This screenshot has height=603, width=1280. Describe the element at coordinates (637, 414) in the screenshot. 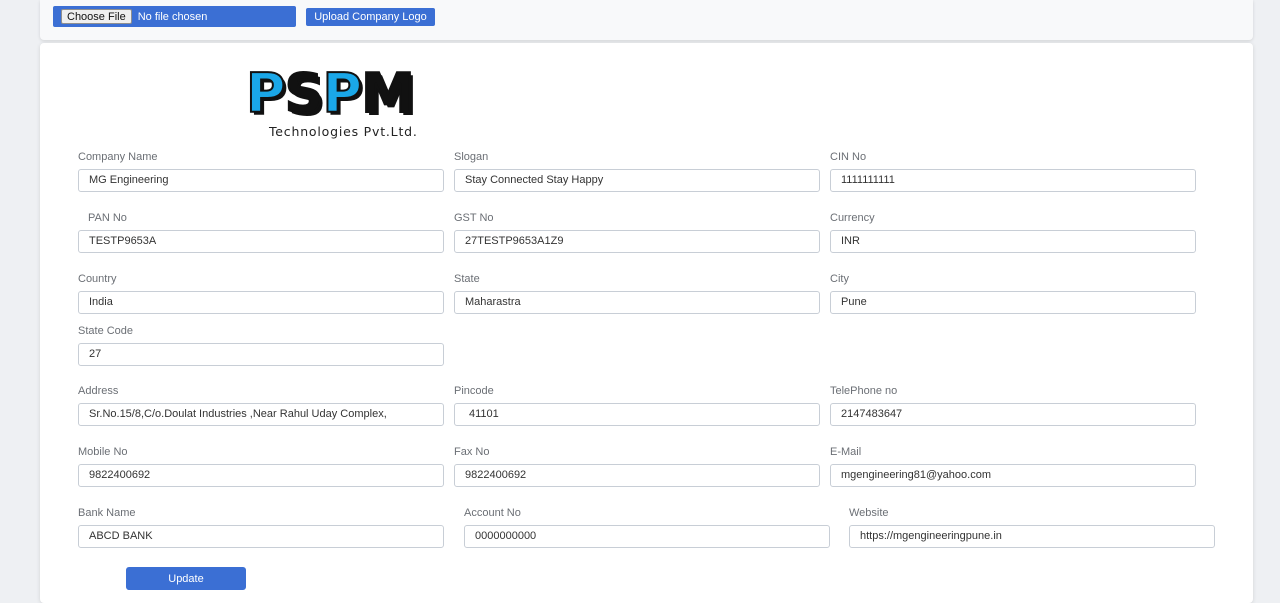

I see `pincode-input: 41101` at that location.